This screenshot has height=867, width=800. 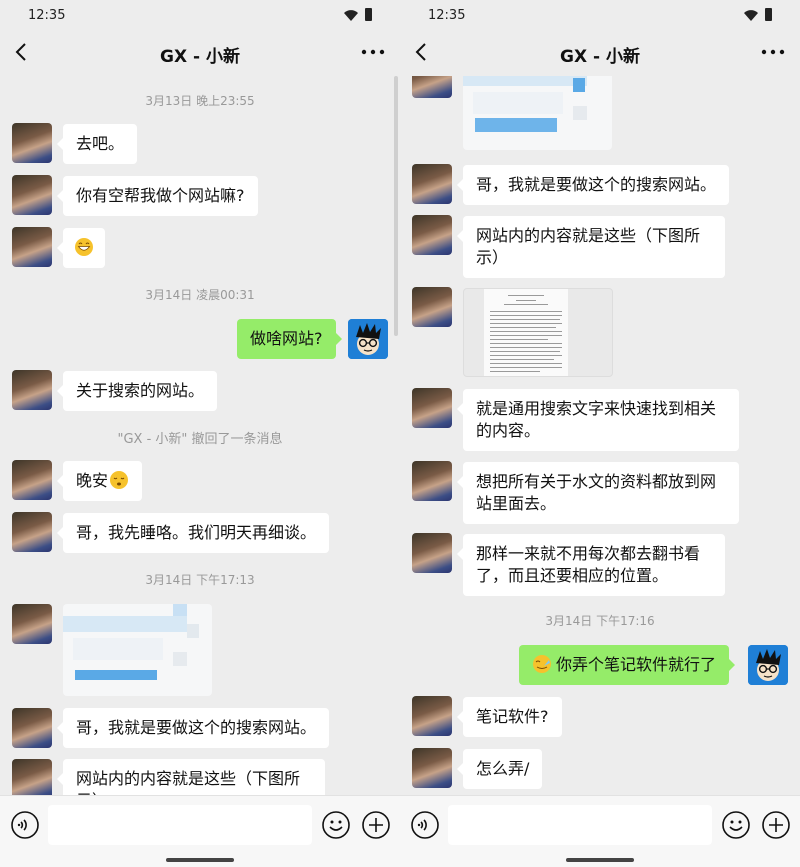 I want to click on facepalm-emoji-icon, so click(x=542, y=664).